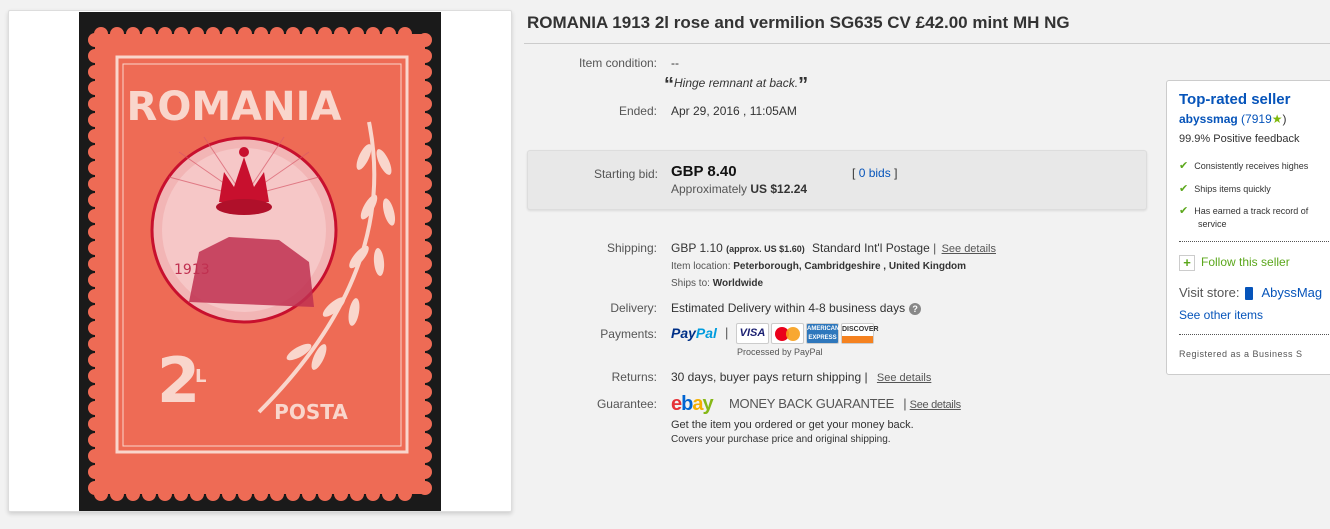 This screenshot has height=529, width=1330. I want to click on stamp-value-text: 2, so click(178, 380).